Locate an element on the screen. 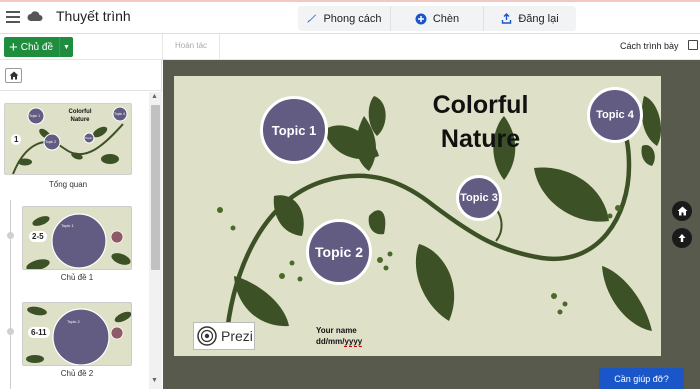 The image size is (700, 389). date-prefix: dd/mm/ is located at coordinates (330, 341).